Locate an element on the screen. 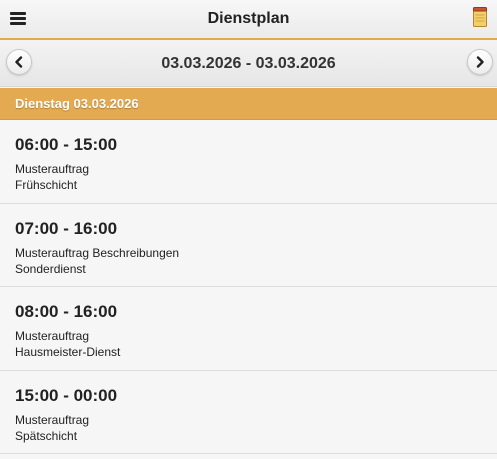  day-header: Dienstag 03.03.2026 is located at coordinates (248, 104).